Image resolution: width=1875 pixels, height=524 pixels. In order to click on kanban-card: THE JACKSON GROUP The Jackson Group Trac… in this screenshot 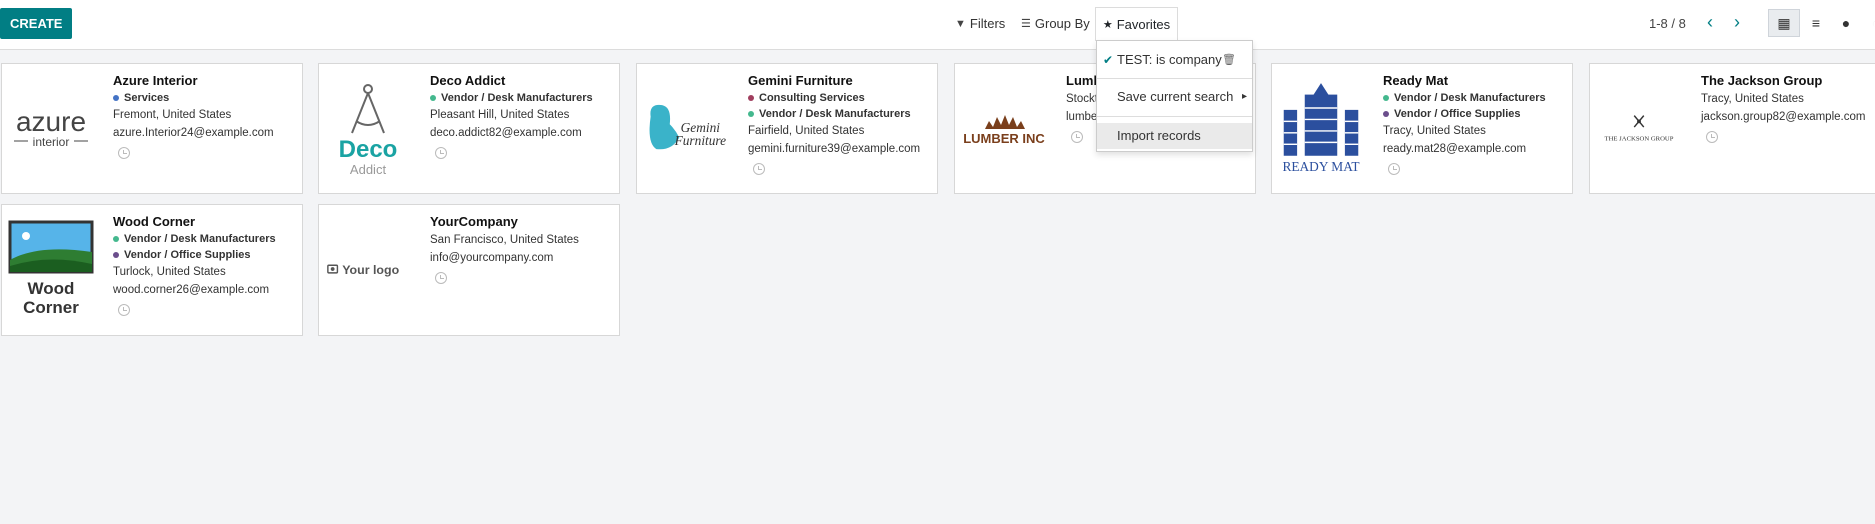, I will do `click(1732, 128)`.